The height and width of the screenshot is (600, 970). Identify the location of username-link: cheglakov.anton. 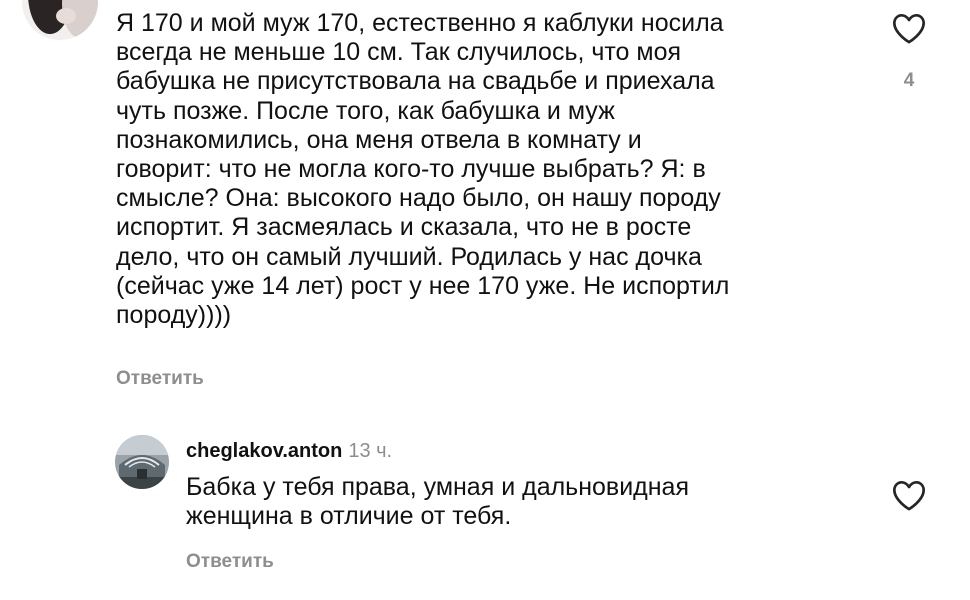
(264, 451).